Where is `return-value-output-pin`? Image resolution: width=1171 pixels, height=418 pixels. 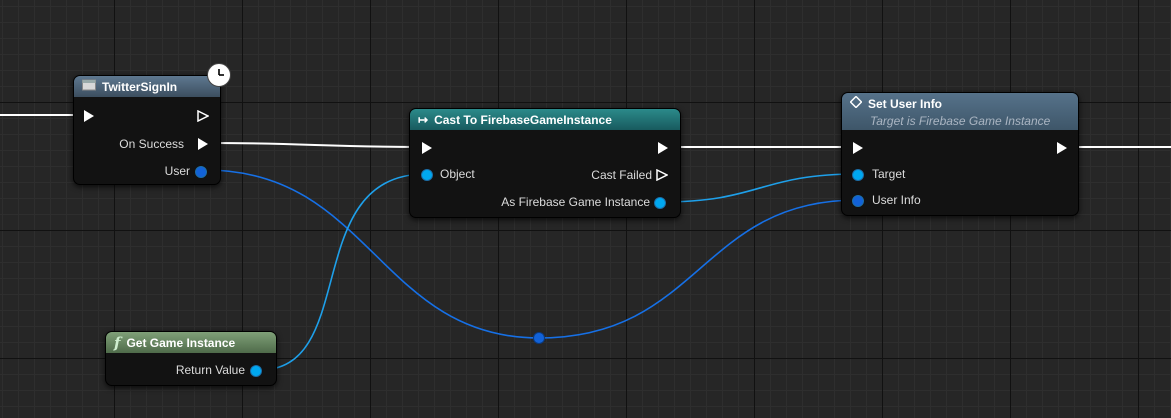 return-value-output-pin is located at coordinates (256, 371).